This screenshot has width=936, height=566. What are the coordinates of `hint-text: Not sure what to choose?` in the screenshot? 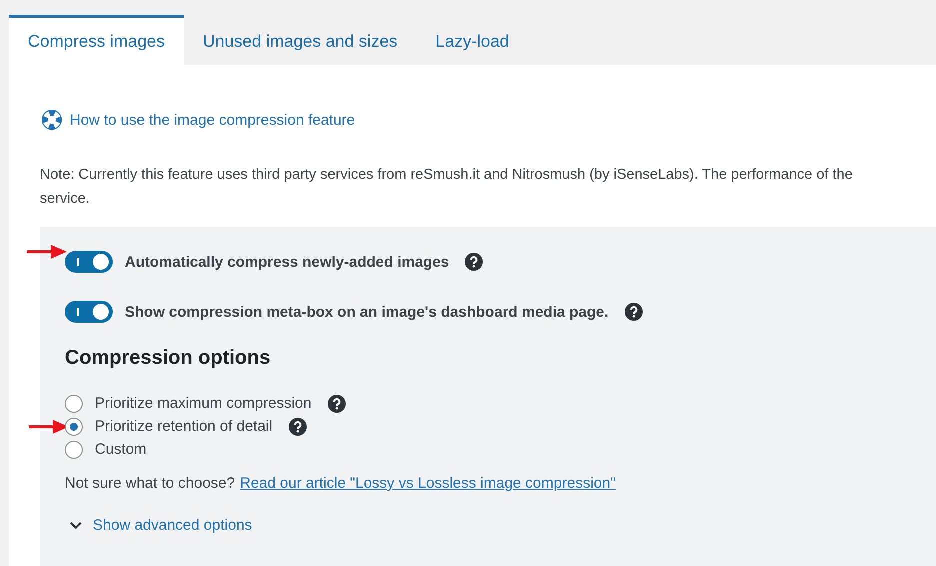 It's located at (150, 483).